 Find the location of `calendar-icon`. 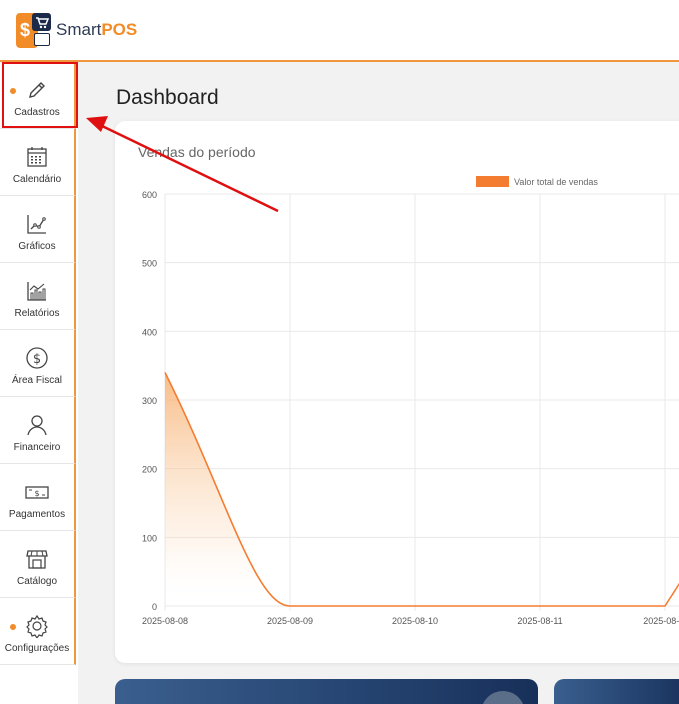

calendar-icon is located at coordinates (37, 157).